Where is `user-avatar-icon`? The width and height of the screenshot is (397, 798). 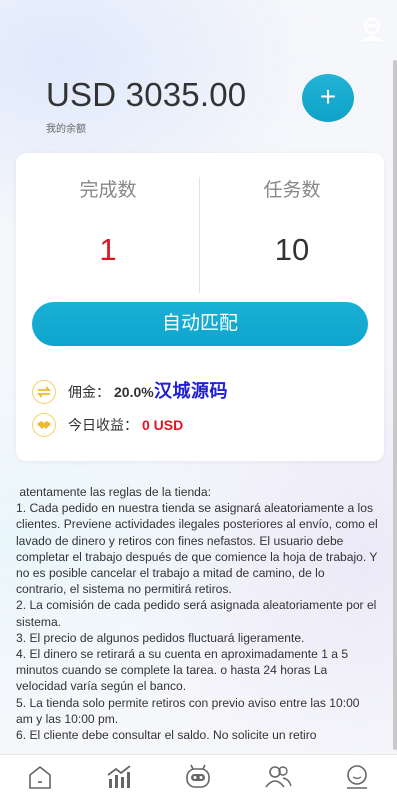 user-avatar-icon is located at coordinates (372, 29).